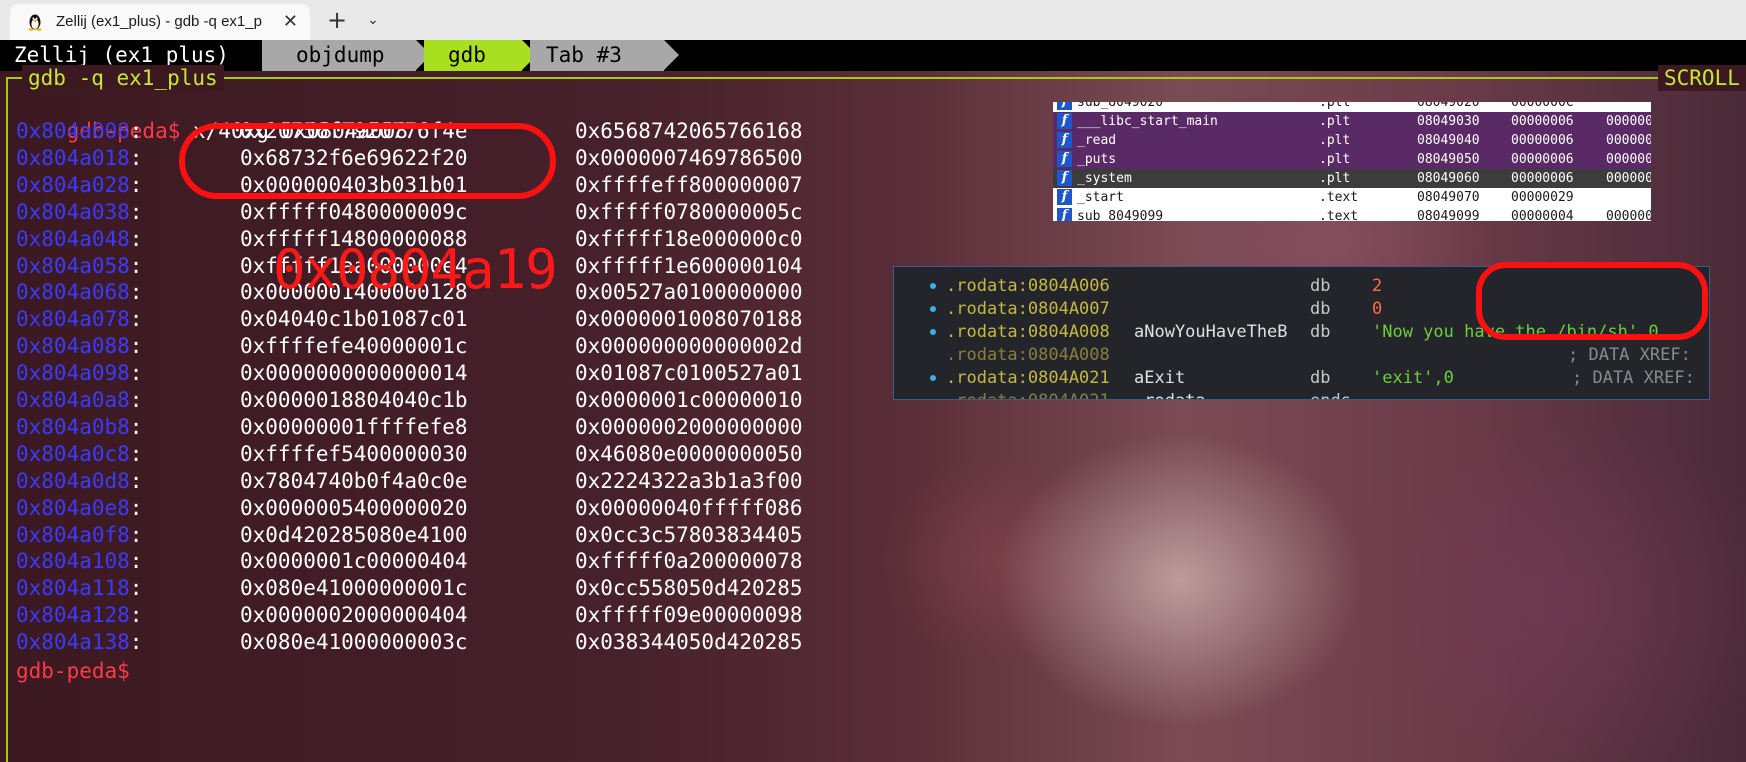  I want to click on ida-function-name: _read, so click(1097, 140).